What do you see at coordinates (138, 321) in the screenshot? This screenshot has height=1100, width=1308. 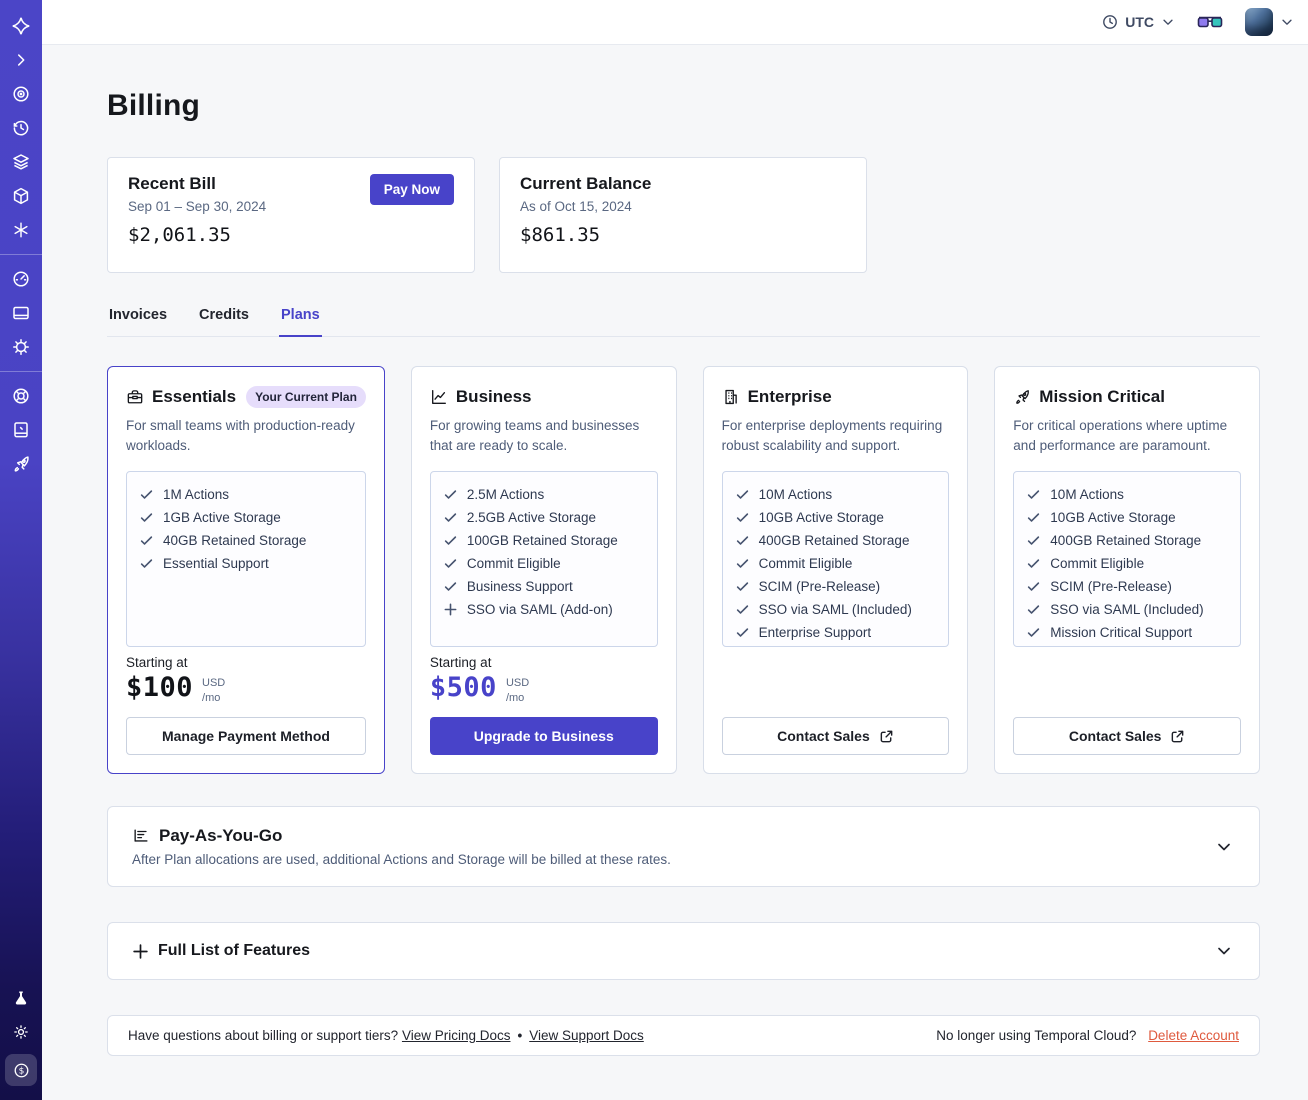 I see `tab-invoices: Invoices` at bounding box center [138, 321].